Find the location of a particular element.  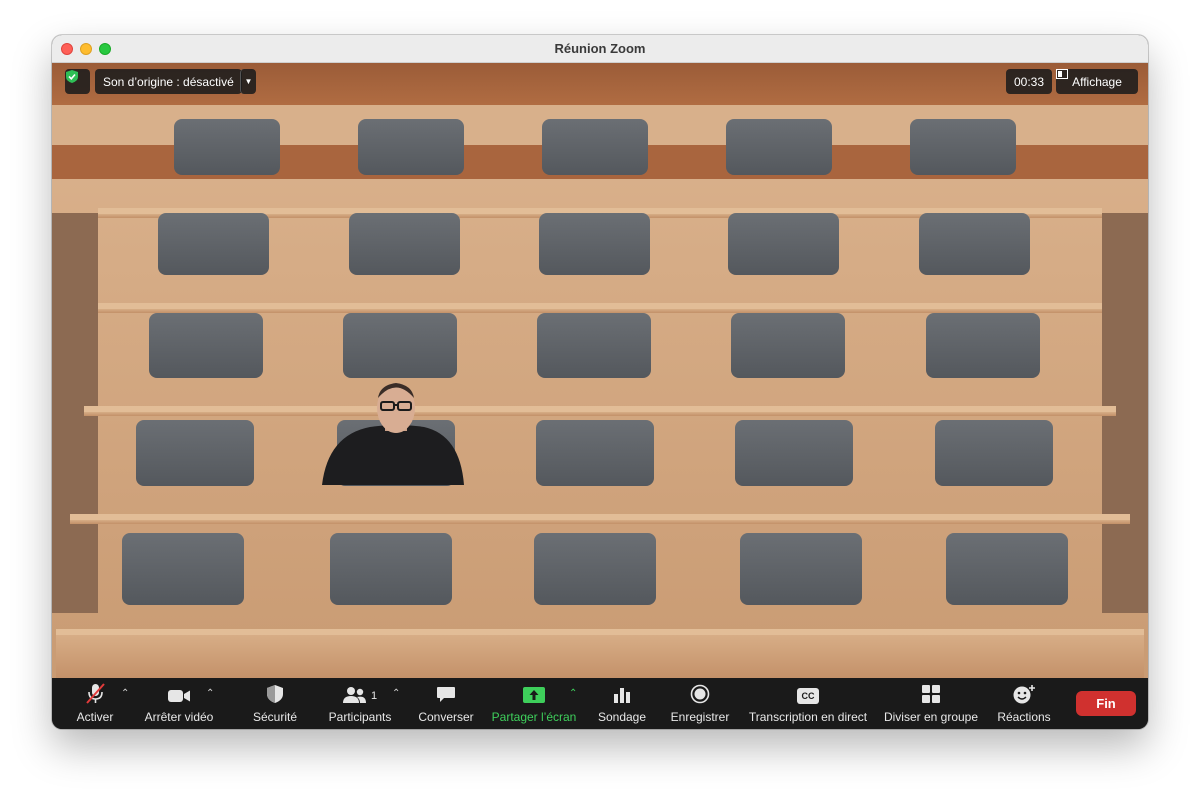

live-transcript-button: CC Transcription en direct is located at coordinates (808, 703).